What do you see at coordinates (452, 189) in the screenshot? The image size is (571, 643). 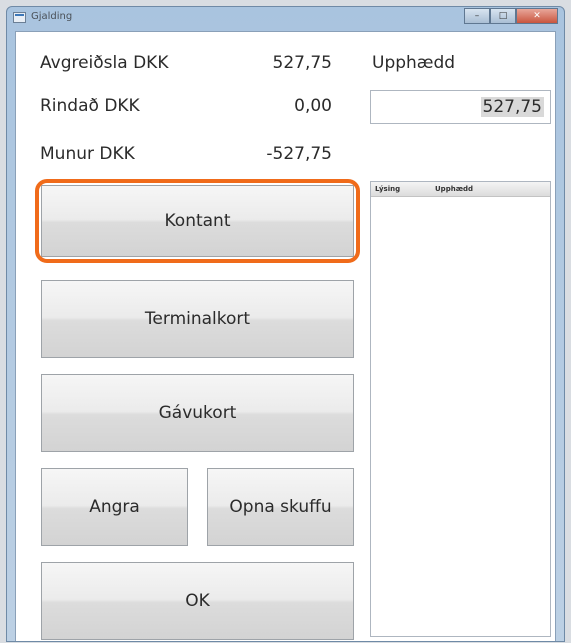 I see `column-header-amount: Upphædd` at bounding box center [452, 189].